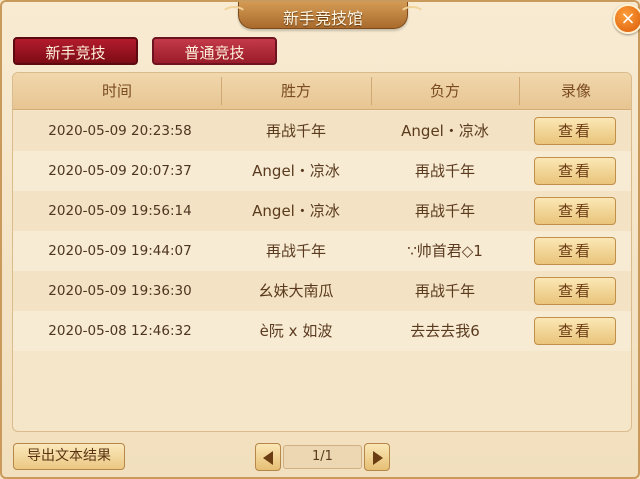  Describe the element at coordinates (575, 91) in the screenshot. I see `header-replay: 录像` at that location.